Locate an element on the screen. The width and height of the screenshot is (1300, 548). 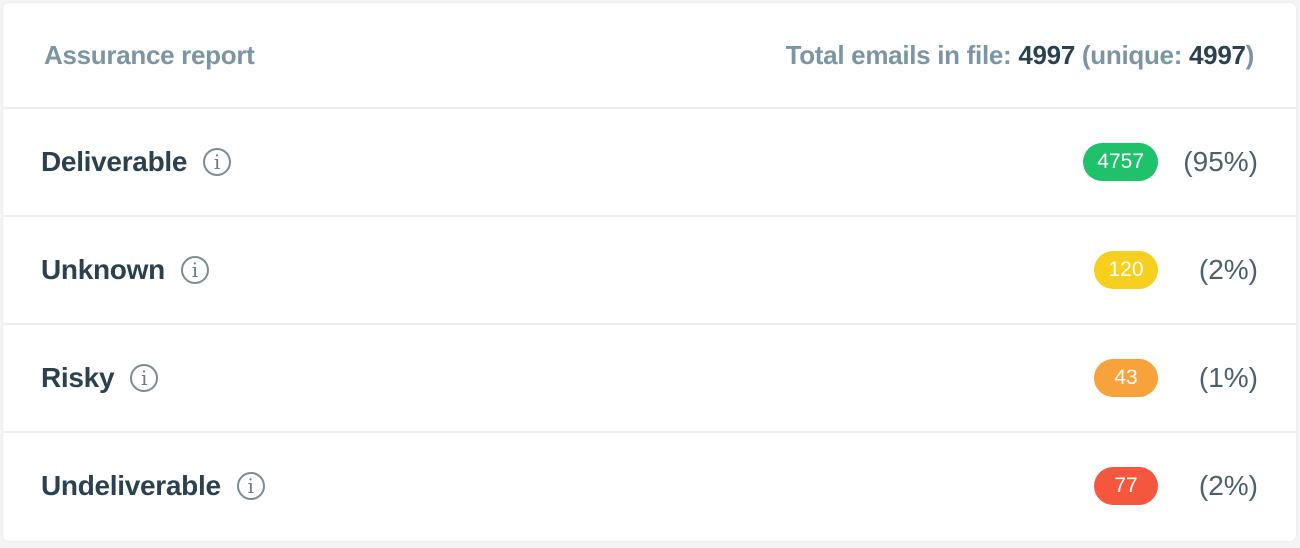
count-badge: 43 is located at coordinates (1126, 378).